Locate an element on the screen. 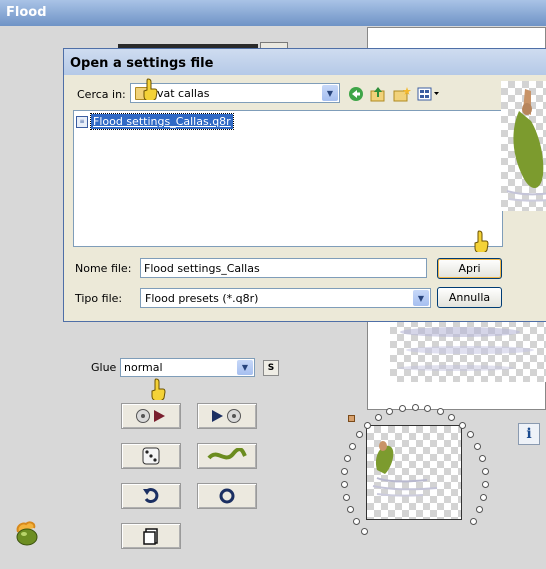 This screenshot has height=569, width=546. load-preset-button is located at coordinates (151, 416).